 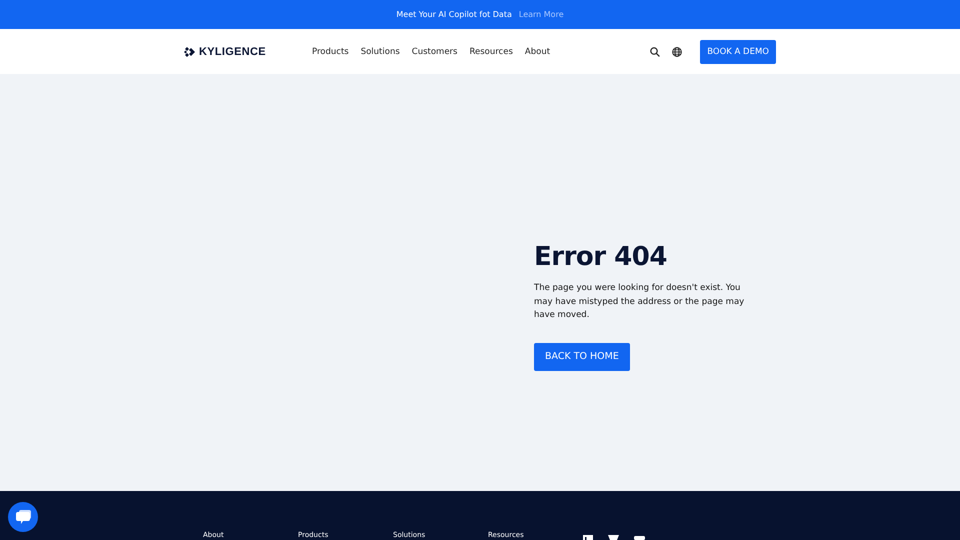 I want to click on logo-icon, so click(x=190, y=51).